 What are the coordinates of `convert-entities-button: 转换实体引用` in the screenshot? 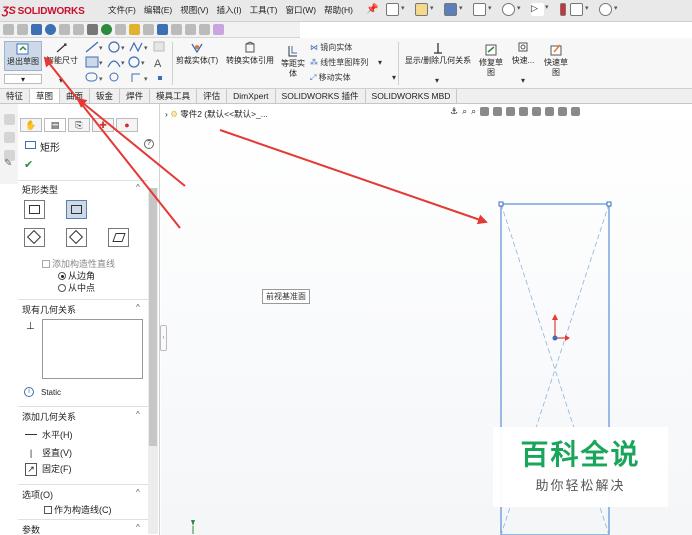 It's located at (250, 58).